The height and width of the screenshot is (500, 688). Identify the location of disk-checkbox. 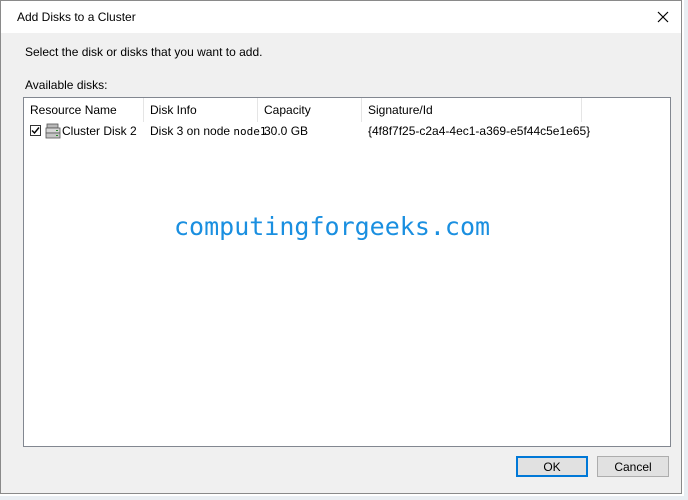
(35, 130).